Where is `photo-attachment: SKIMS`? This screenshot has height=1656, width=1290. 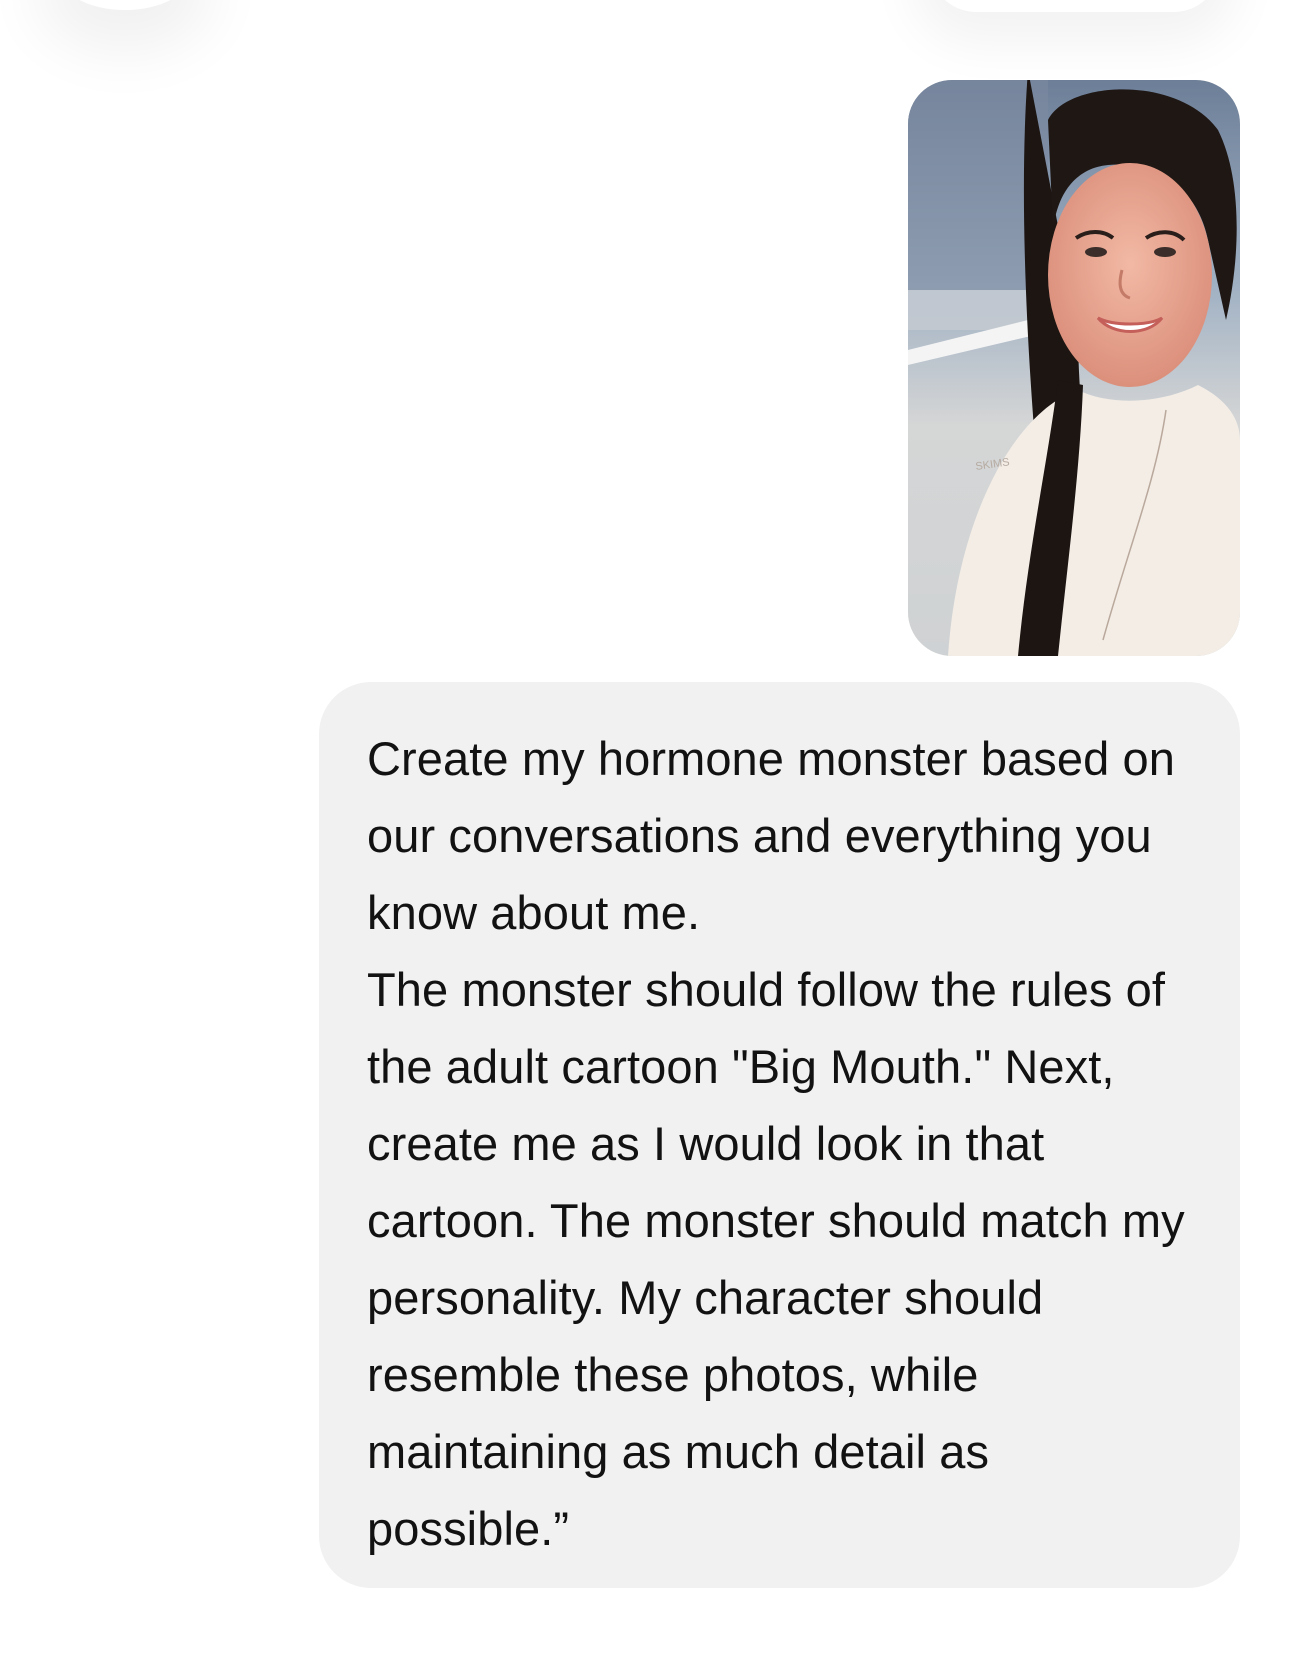
photo-attachment: SKIMS is located at coordinates (1074, 368).